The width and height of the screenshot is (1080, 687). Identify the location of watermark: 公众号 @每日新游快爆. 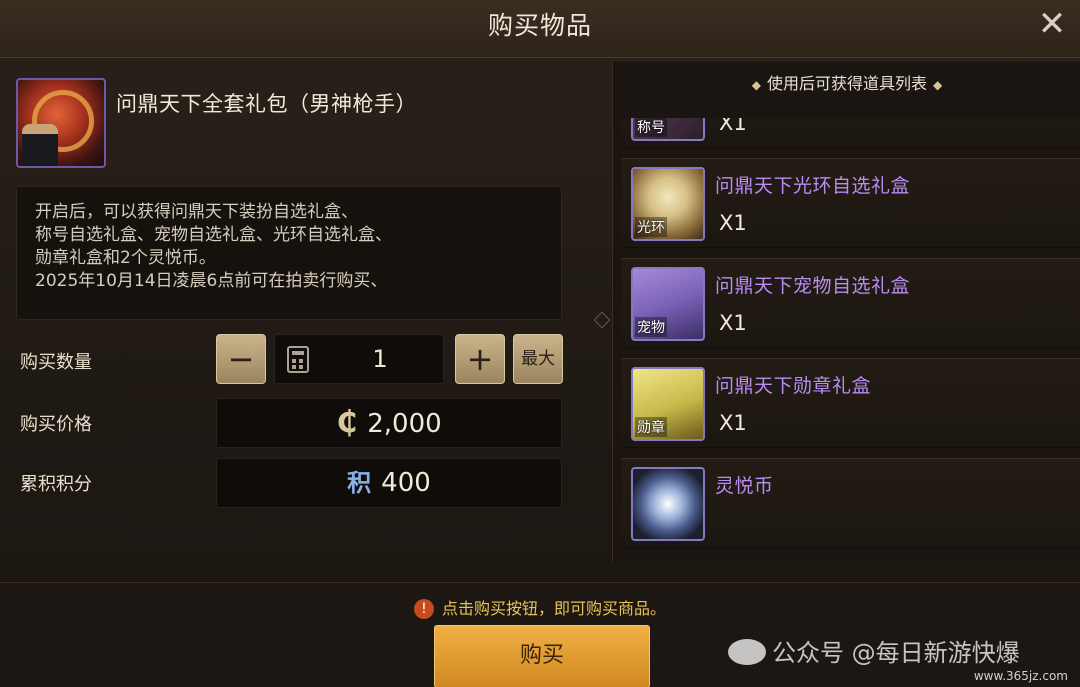
(874, 650).